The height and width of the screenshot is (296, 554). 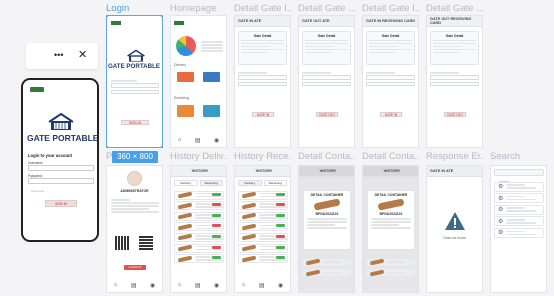 I want to click on frame-title-search: Search, so click(x=519, y=156).